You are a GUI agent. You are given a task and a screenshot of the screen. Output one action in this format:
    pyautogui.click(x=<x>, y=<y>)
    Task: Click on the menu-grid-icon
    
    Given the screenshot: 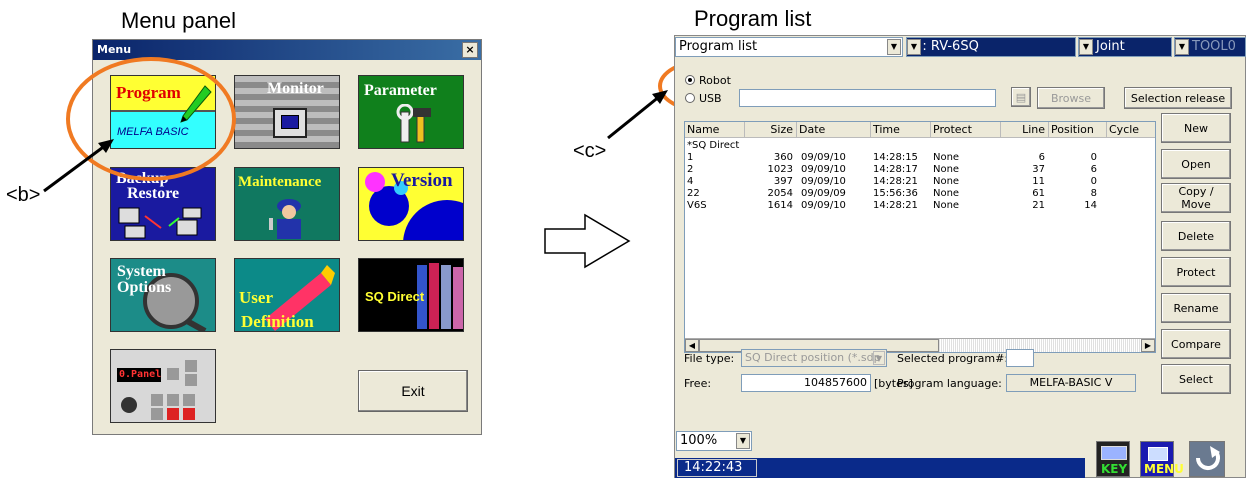 What is the action you would take?
    pyautogui.click(x=1158, y=454)
    